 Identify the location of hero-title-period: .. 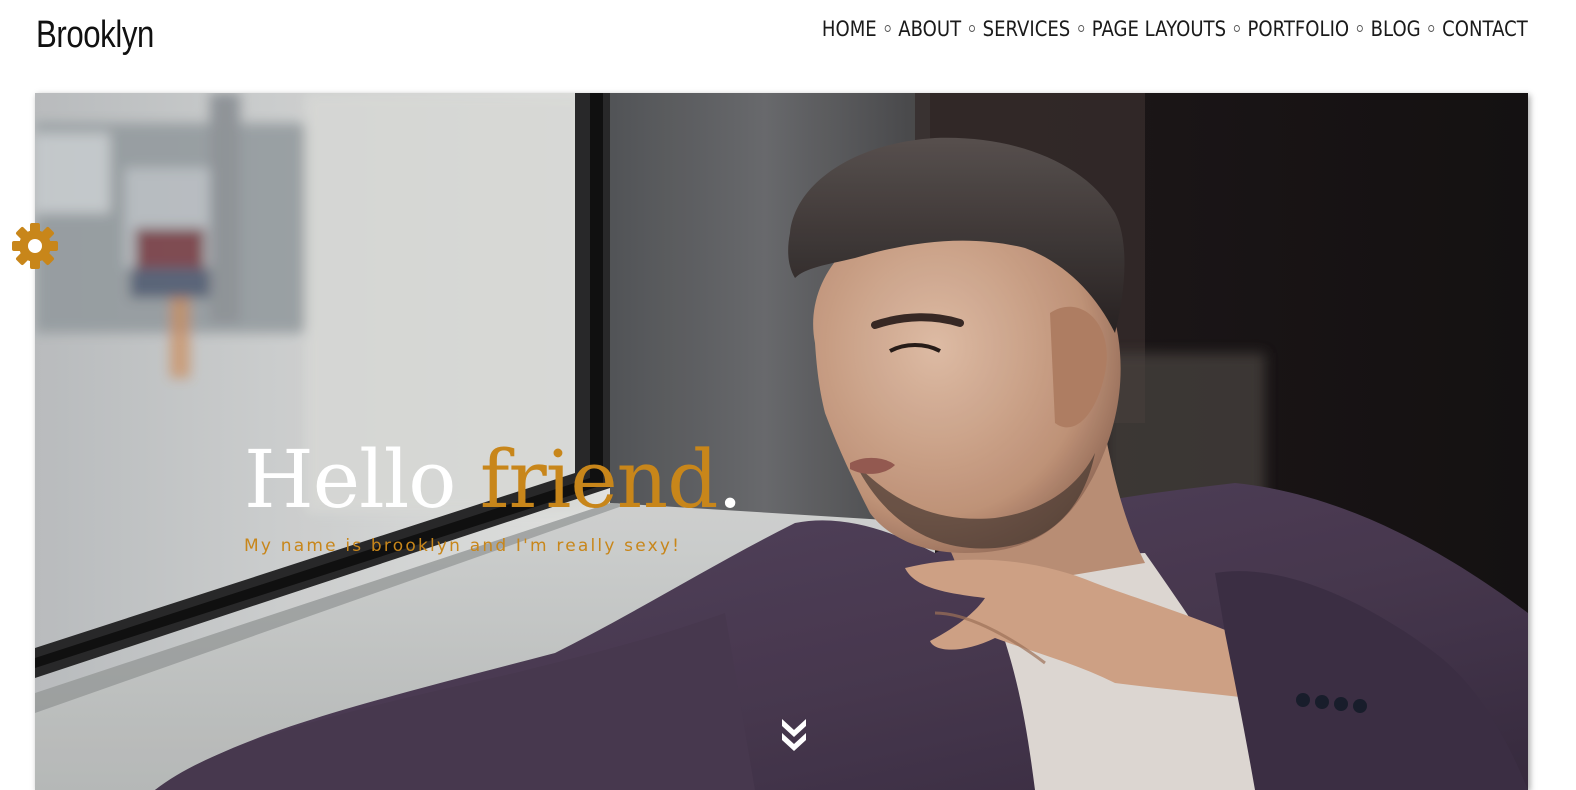
(729, 479).